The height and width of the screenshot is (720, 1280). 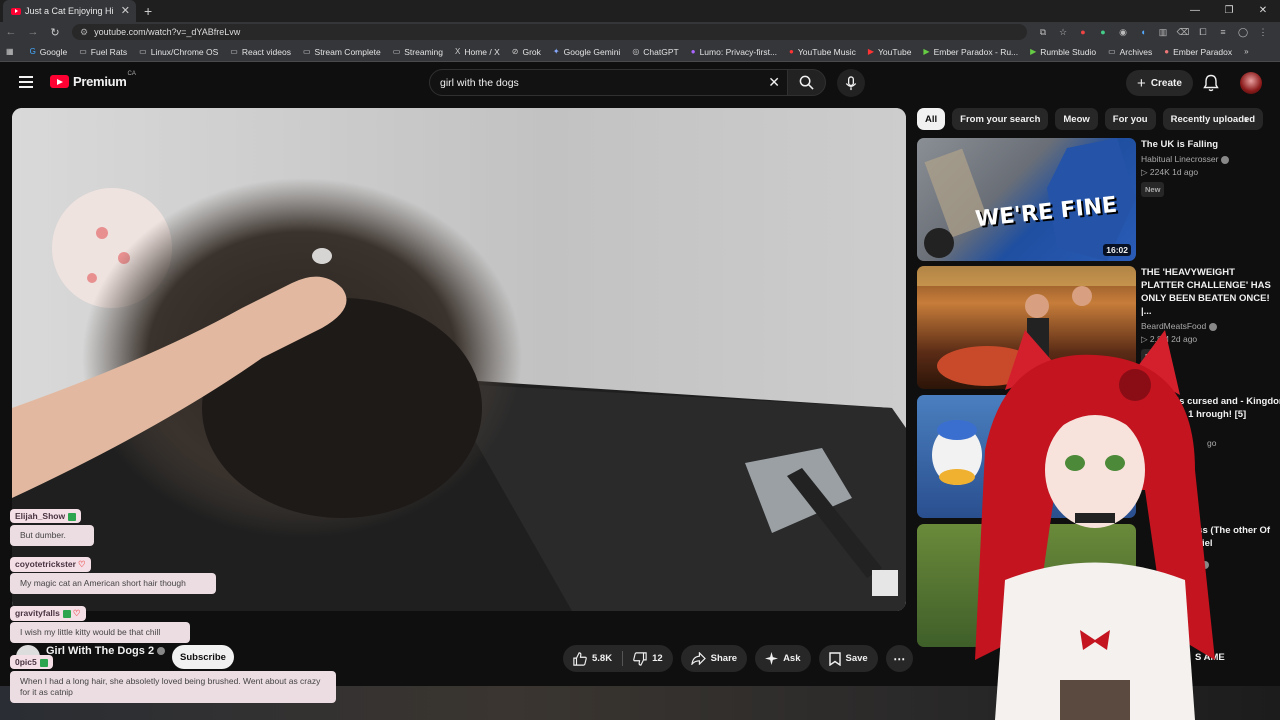 I want to click on notifications-bell-icon, so click(x=1211, y=83).